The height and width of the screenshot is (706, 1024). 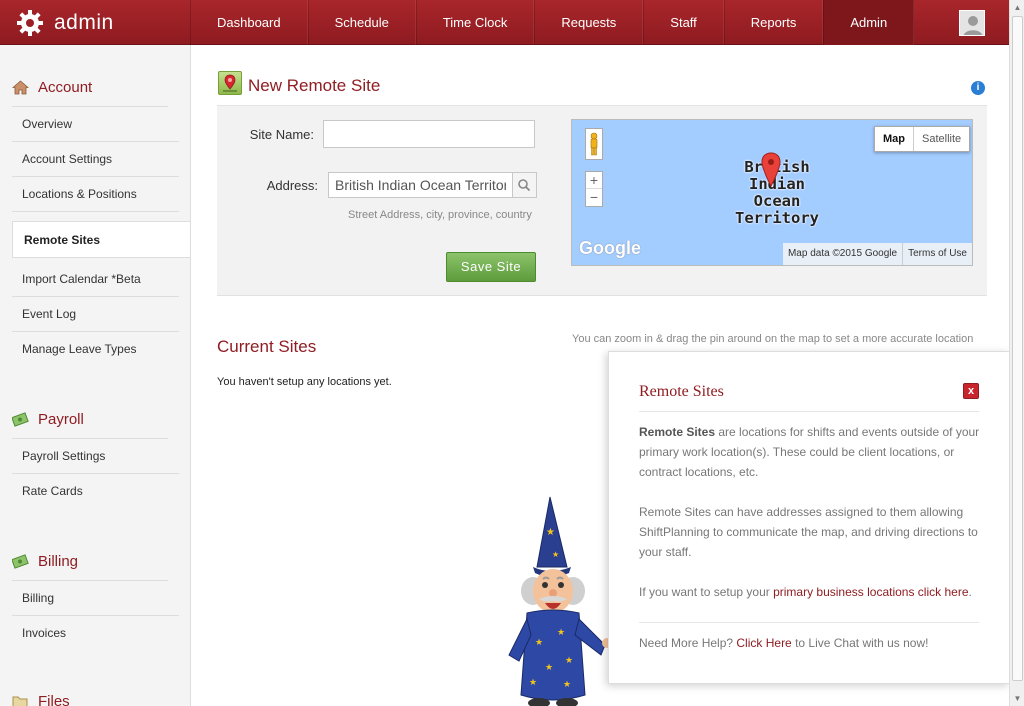 I want to click on nav-schedule: Schedule, so click(x=361, y=22).